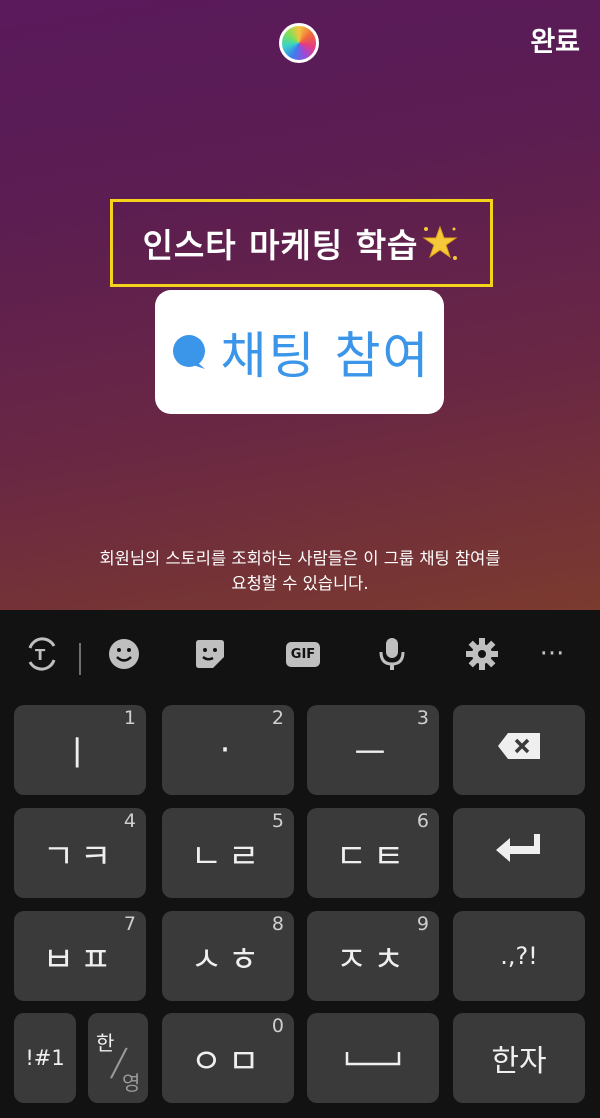 This screenshot has height=1118, width=600. Describe the element at coordinates (519, 1061) in the screenshot. I see `hanja-key-label: 한자` at that location.